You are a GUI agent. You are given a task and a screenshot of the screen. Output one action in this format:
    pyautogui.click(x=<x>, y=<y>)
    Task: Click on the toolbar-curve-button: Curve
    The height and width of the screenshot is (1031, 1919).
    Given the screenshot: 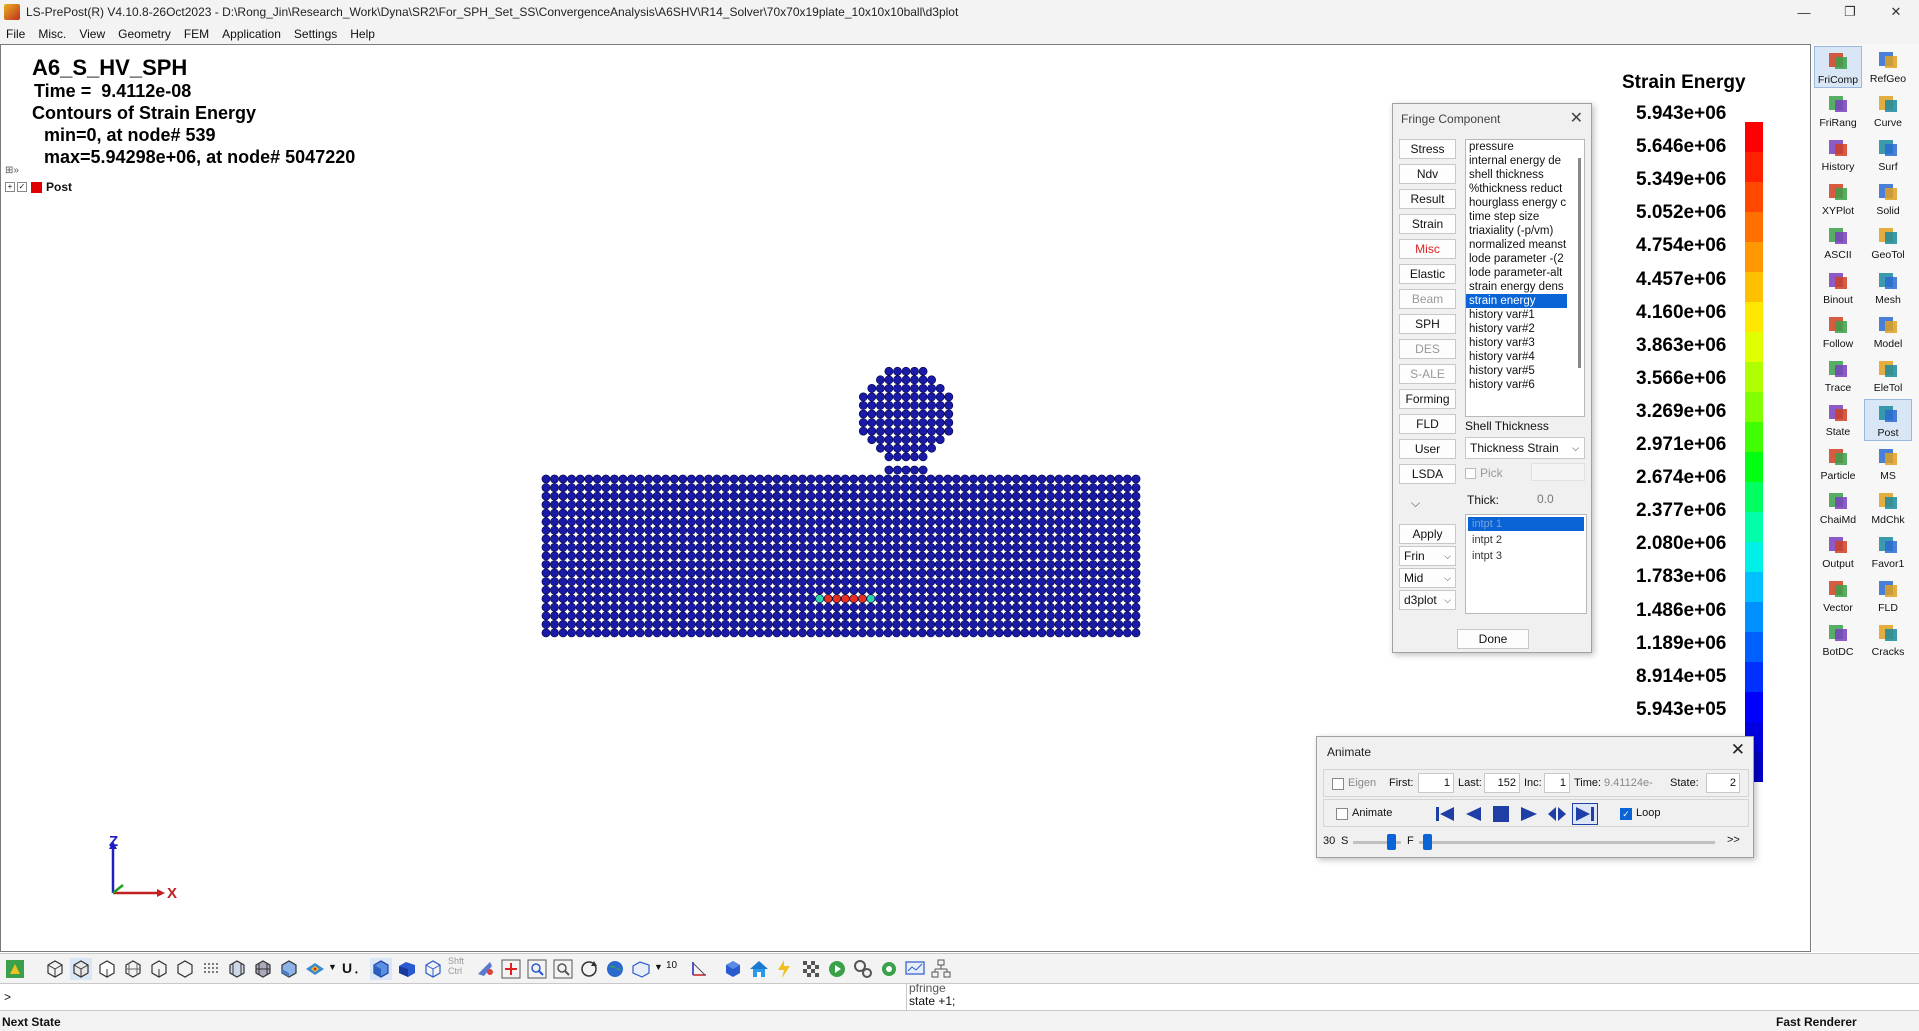 What is the action you would take?
    pyautogui.click(x=1888, y=111)
    